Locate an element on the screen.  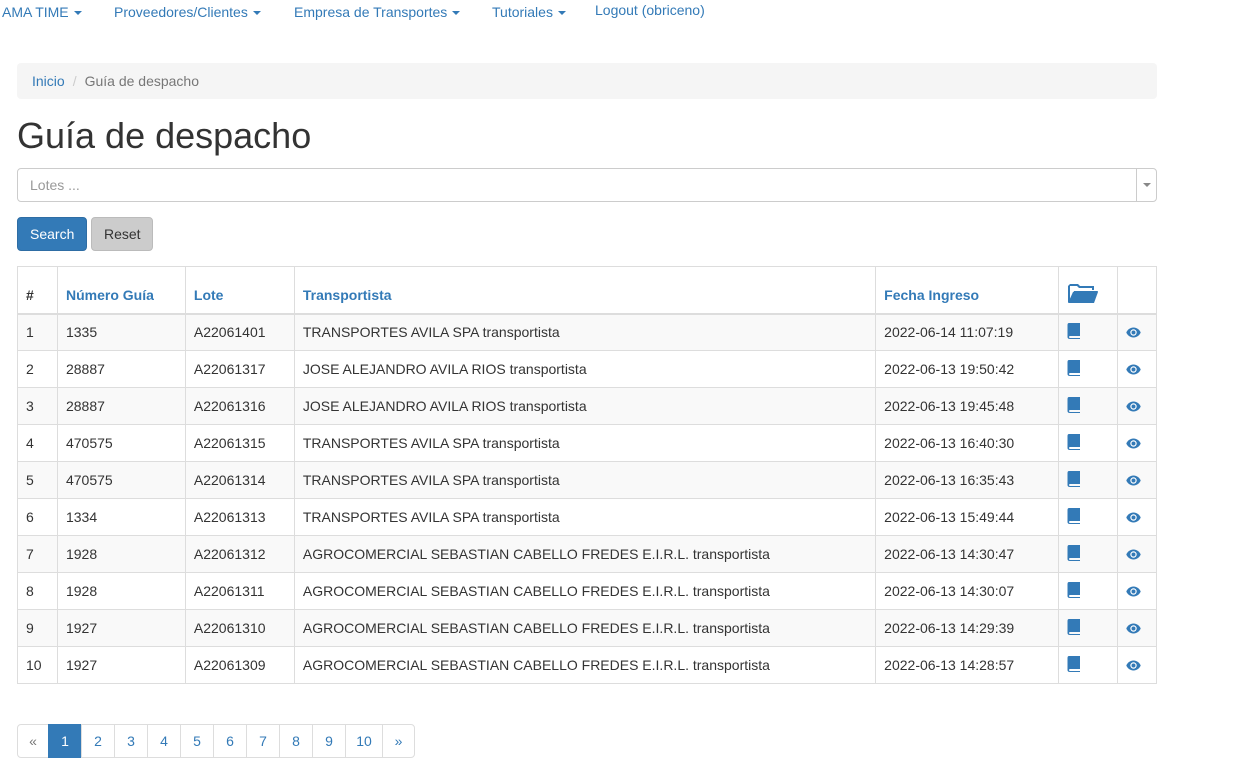
pagination-page: 8 is located at coordinates (296, 741).